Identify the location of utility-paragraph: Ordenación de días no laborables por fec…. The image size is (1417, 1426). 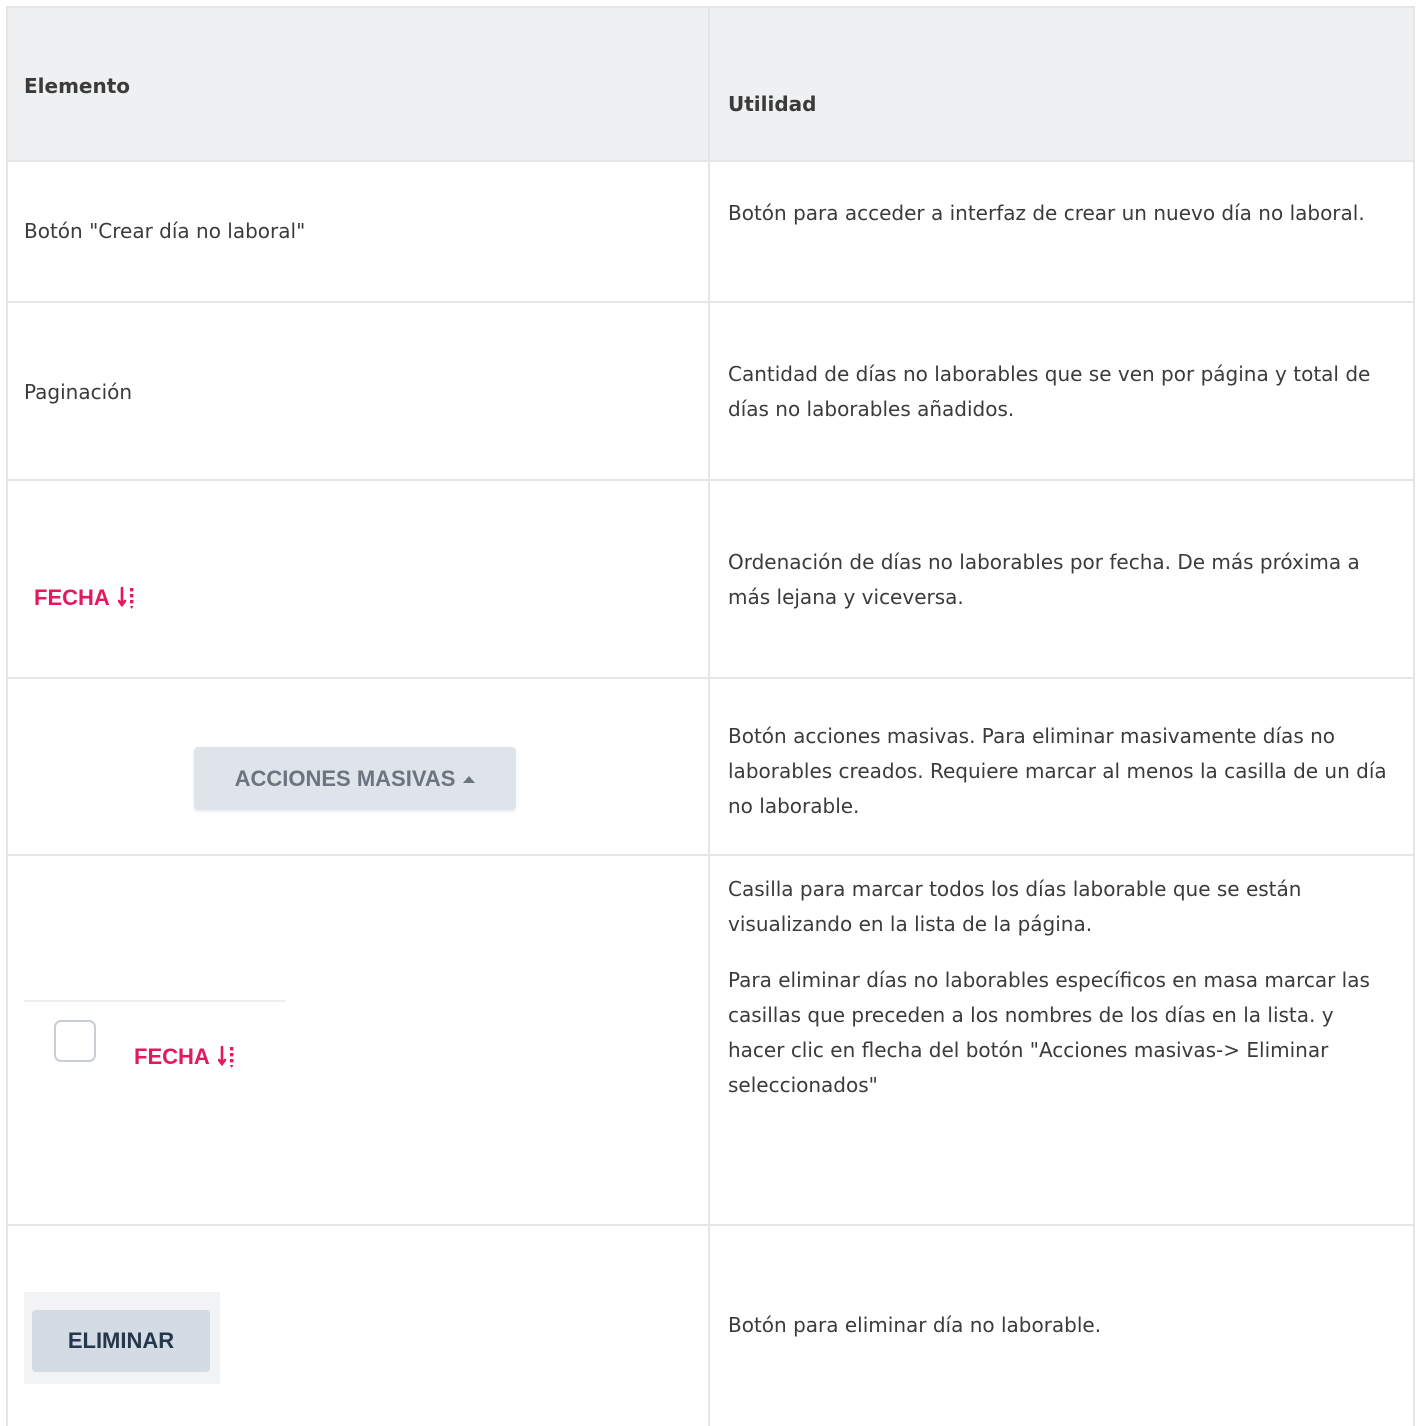
(1044, 579).